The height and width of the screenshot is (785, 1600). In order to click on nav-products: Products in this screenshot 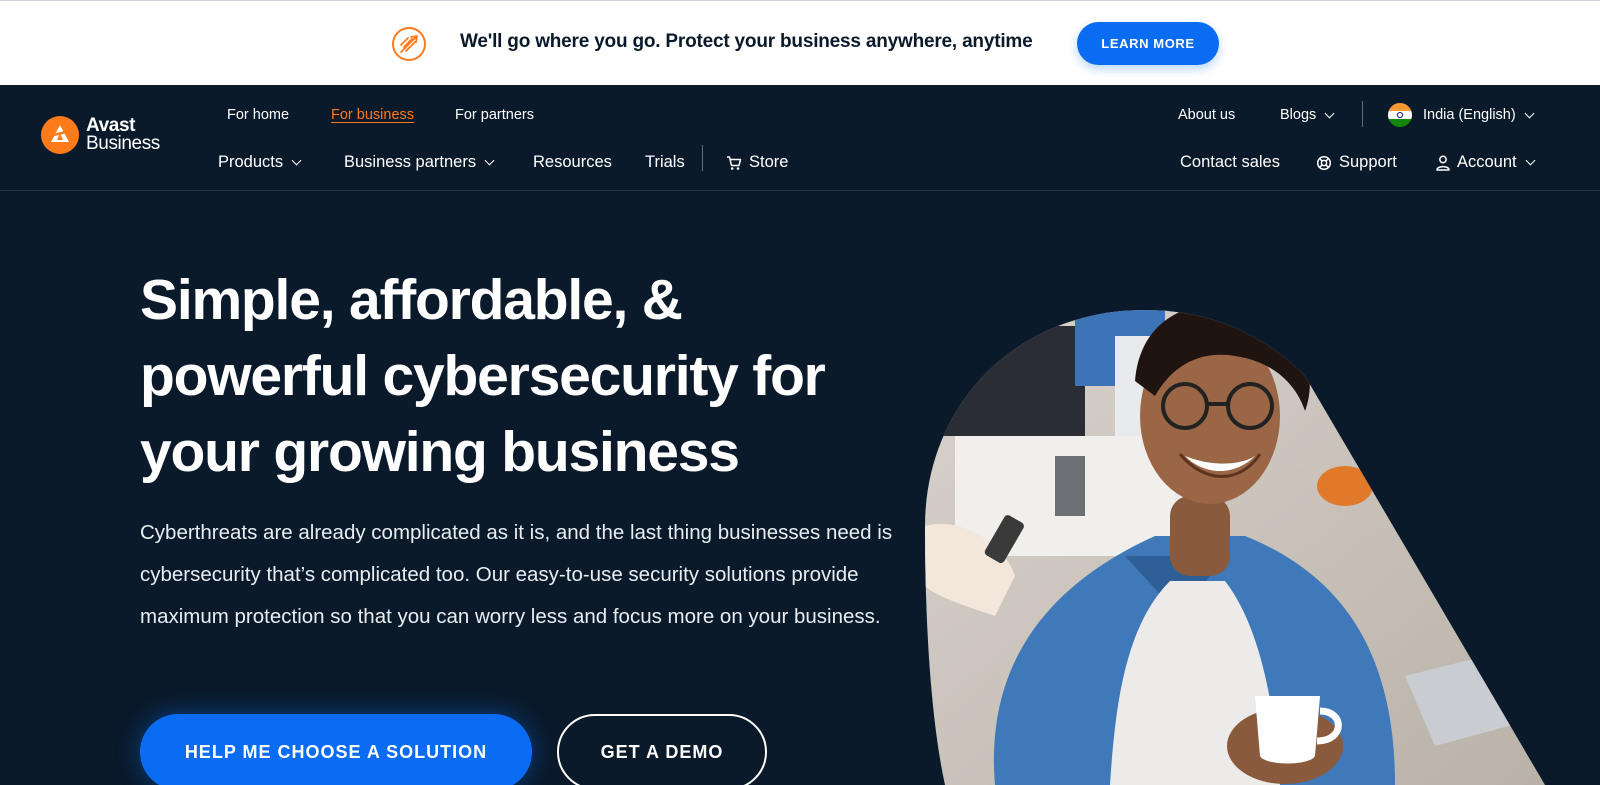, I will do `click(260, 162)`.